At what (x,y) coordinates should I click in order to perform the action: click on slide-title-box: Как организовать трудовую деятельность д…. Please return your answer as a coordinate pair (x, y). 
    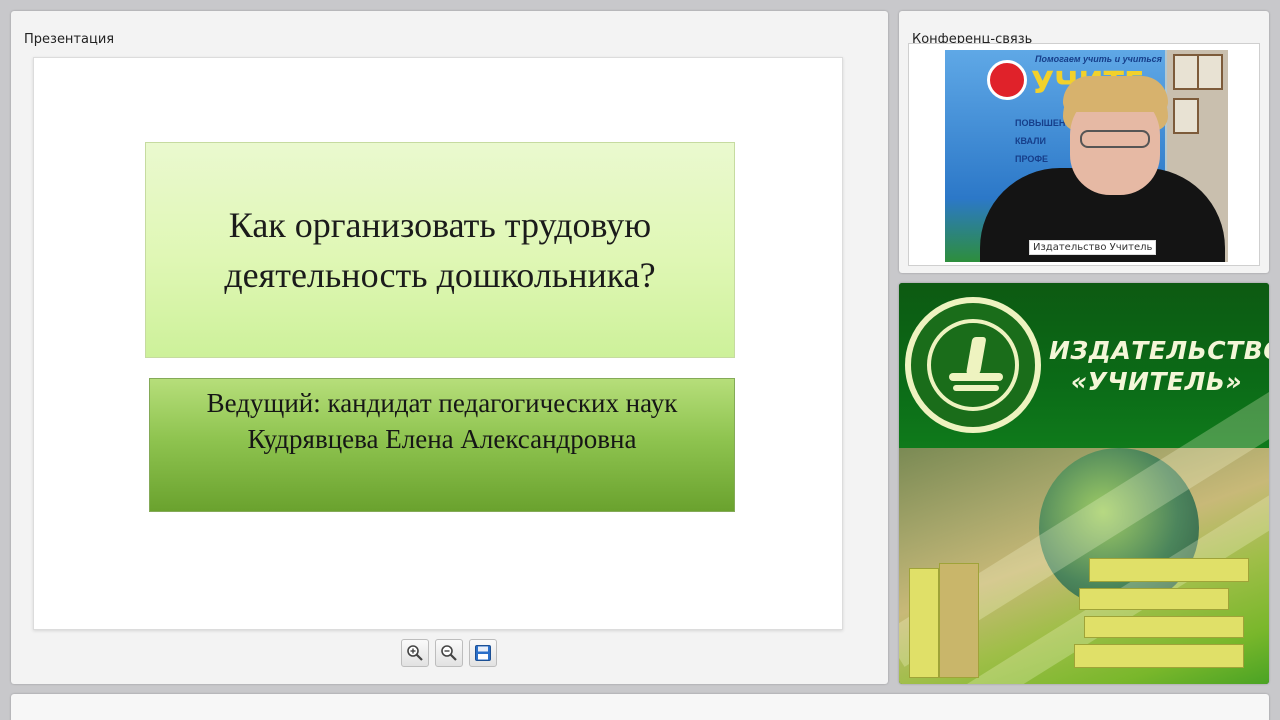
    Looking at the image, I should click on (440, 250).